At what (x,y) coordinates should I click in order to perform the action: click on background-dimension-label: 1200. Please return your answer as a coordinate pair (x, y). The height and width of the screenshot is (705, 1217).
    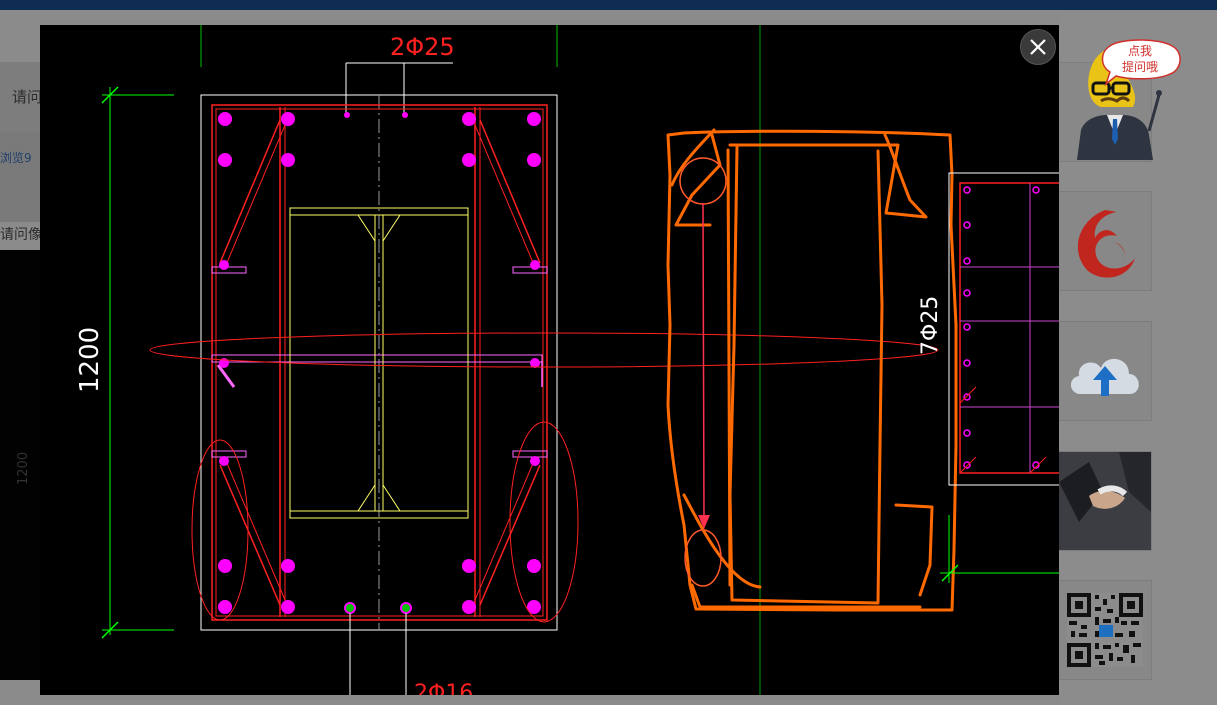
    Looking at the image, I should click on (23, 468).